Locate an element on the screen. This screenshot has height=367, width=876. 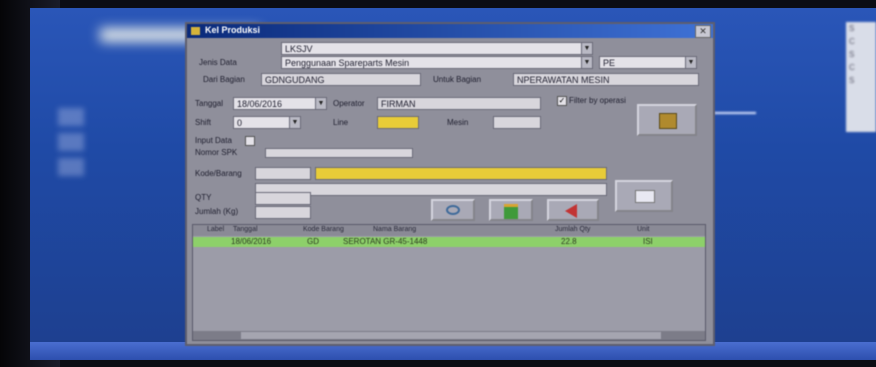
jumlah-field is located at coordinates (283, 212).